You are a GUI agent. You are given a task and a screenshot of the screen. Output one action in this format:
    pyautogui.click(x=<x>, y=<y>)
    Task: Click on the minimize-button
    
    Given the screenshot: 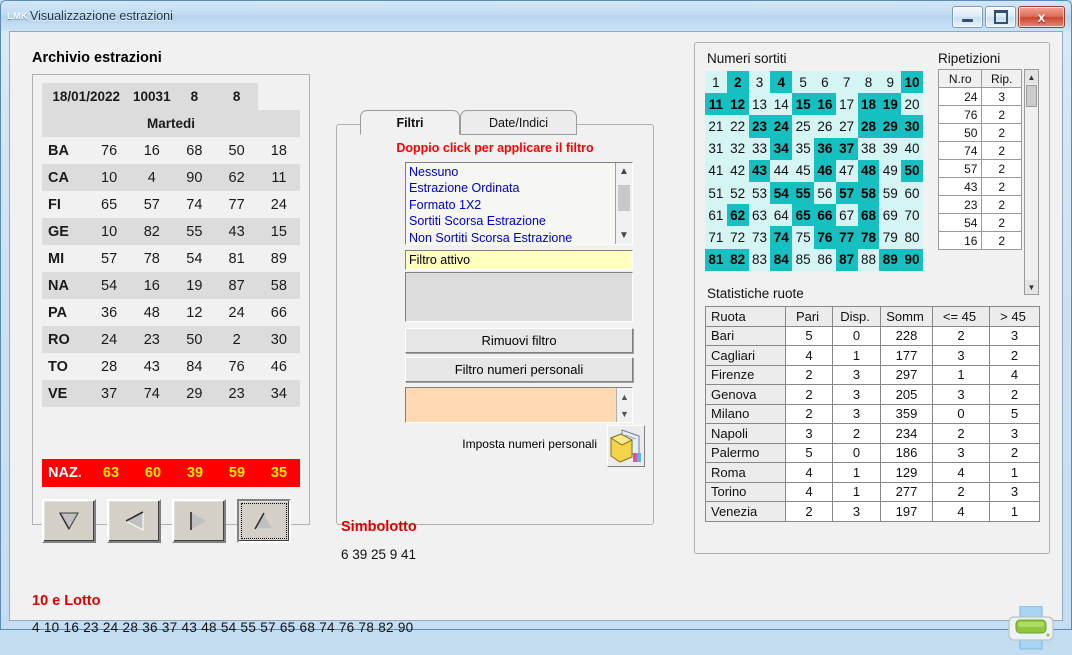 What is the action you would take?
    pyautogui.click(x=967, y=17)
    